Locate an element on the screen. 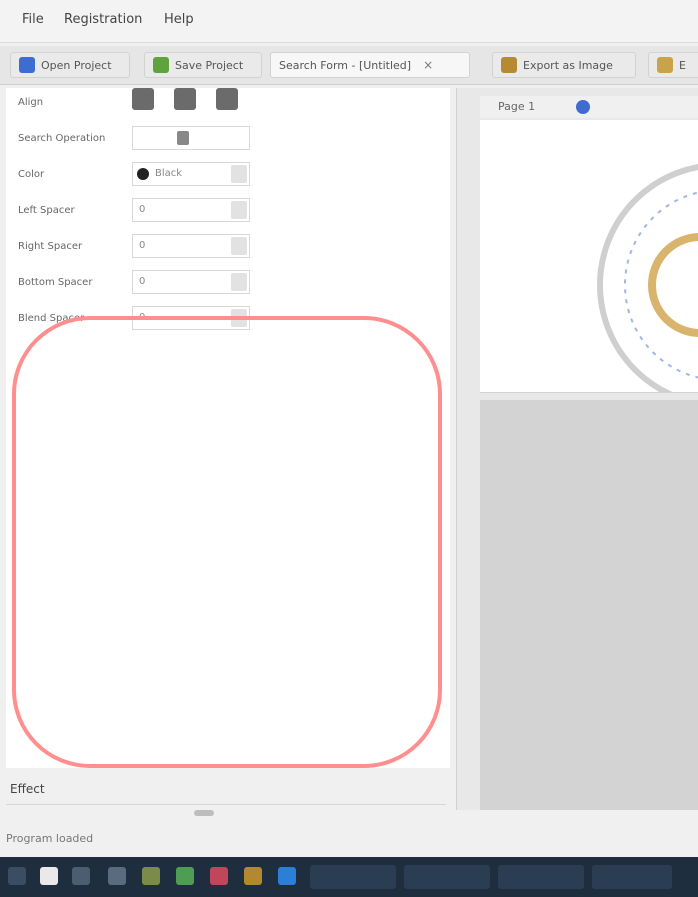 Image resolution: width=698 pixels, height=897 pixels. color-select: Black is located at coordinates (191, 174).